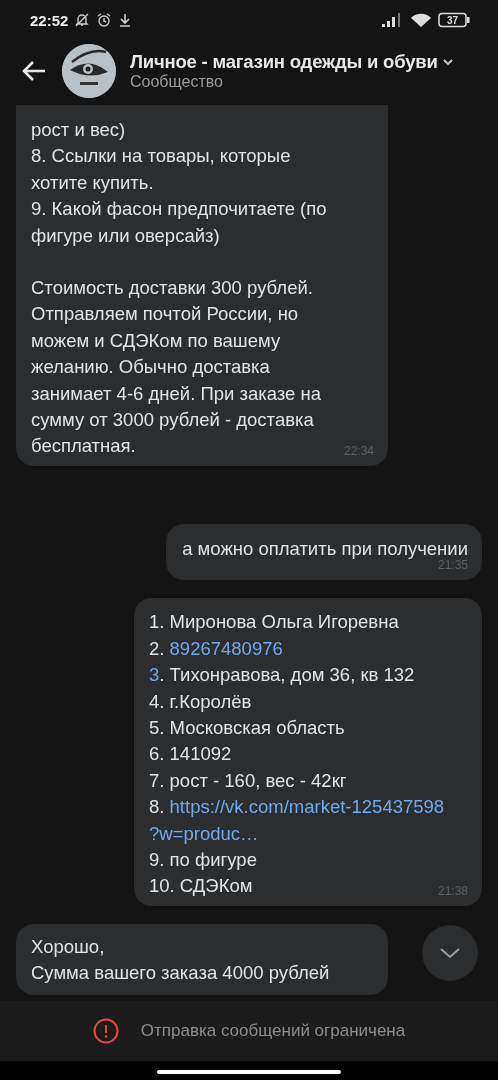 The image size is (498, 1080). What do you see at coordinates (201, 886) in the screenshot?
I see `message-line: 10. СДЭКом` at bounding box center [201, 886].